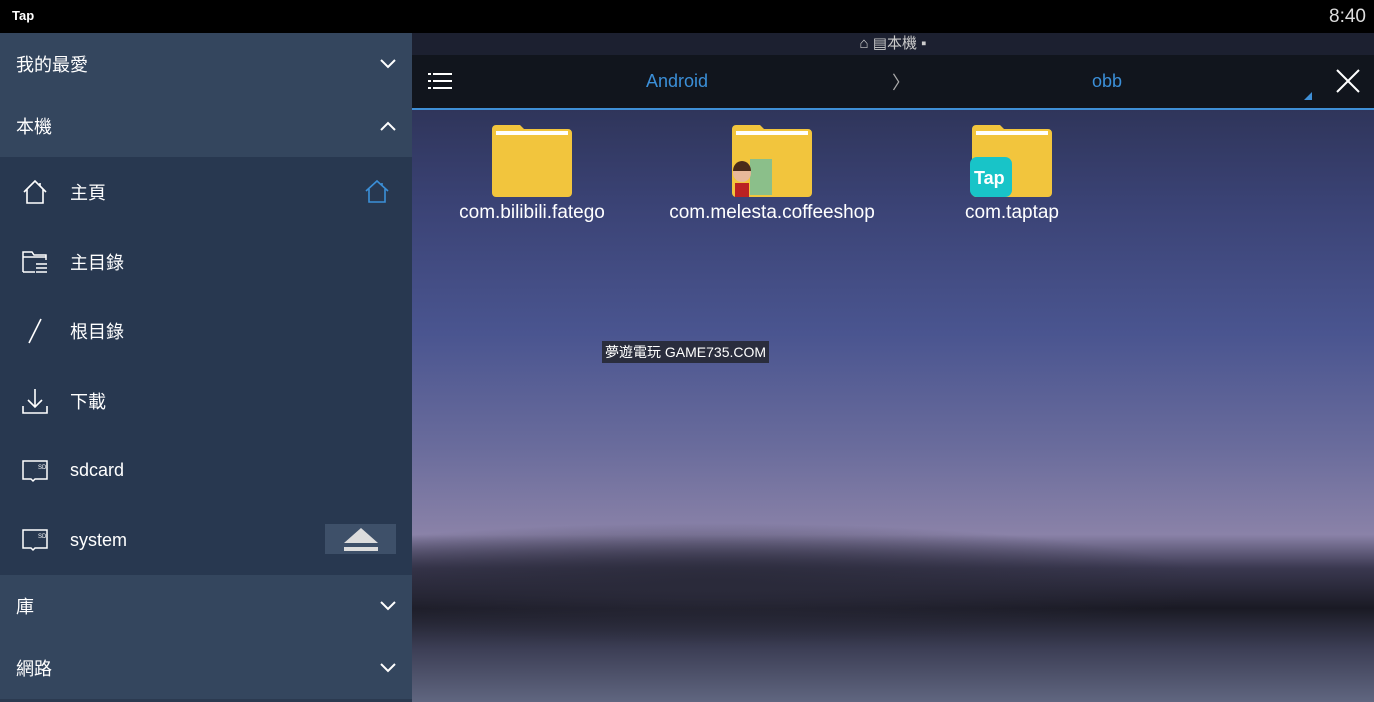 The height and width of the screenshot is (702, 1374). I want to click on folder-item: com.melesta.coffeeshop, so click(772, 173).